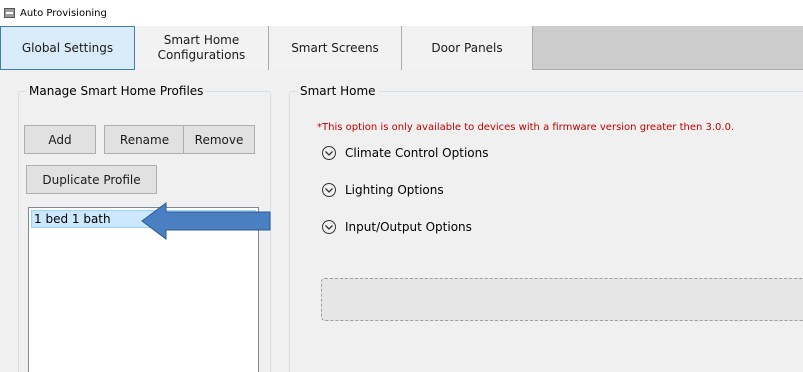 This screenshot has height=372, width=803. What do you see at coordinates (63, 13) in the screenshot?
I see `window-title: Auto Provisioning` at bounding box center [63, 13].